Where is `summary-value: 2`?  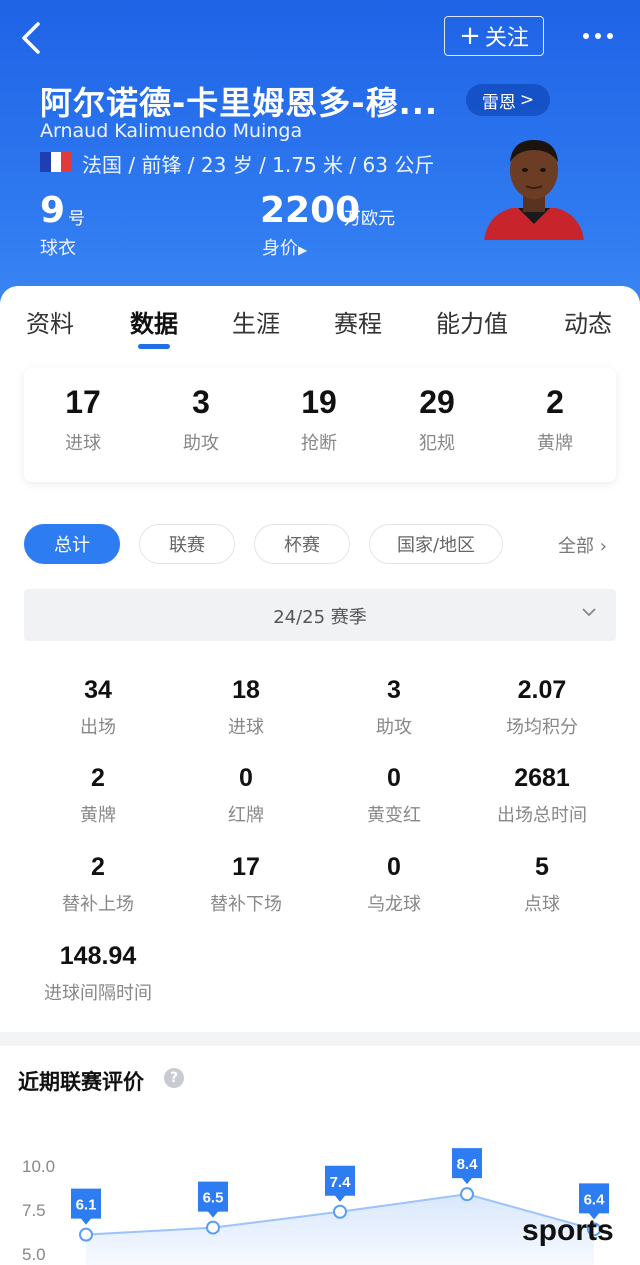
summary-value: 2 is located at coordinates (555, 402).